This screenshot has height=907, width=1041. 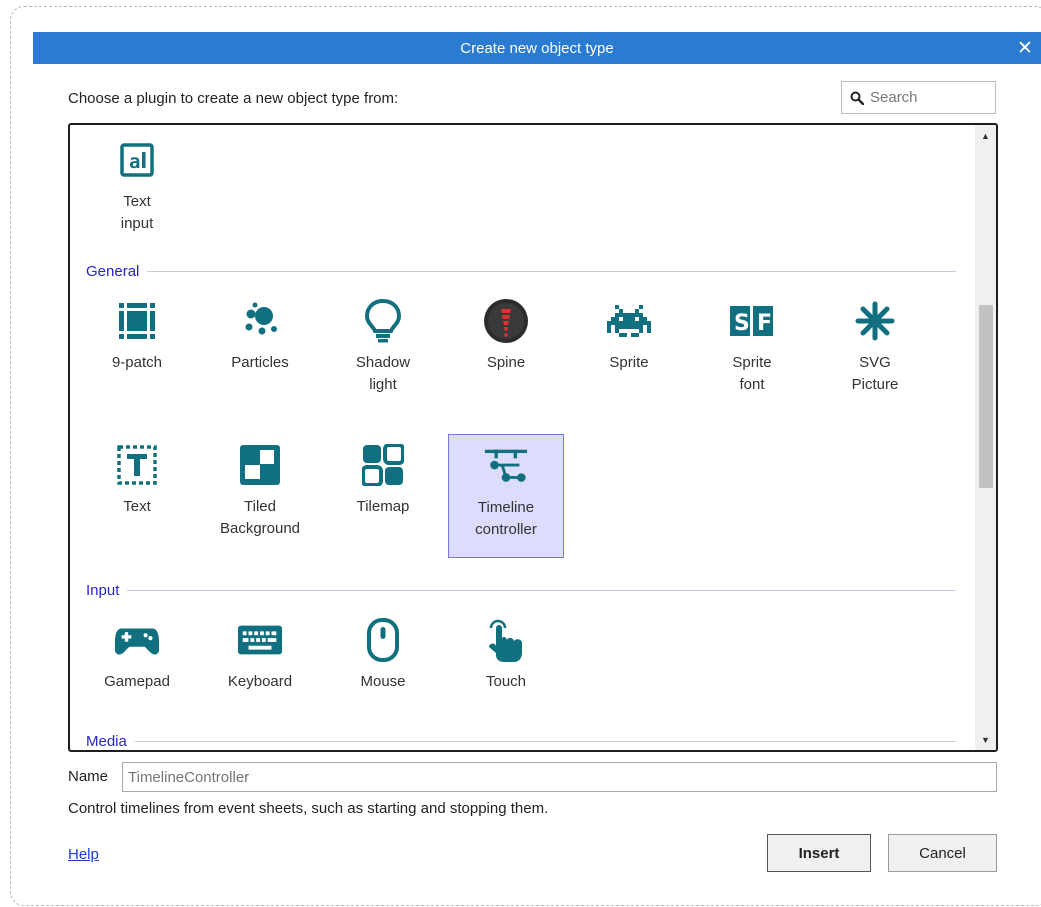 What do you see at coordinates (103, 590) in the screenshot?
I see `category-label: Input` at bounding box center [103, 590].